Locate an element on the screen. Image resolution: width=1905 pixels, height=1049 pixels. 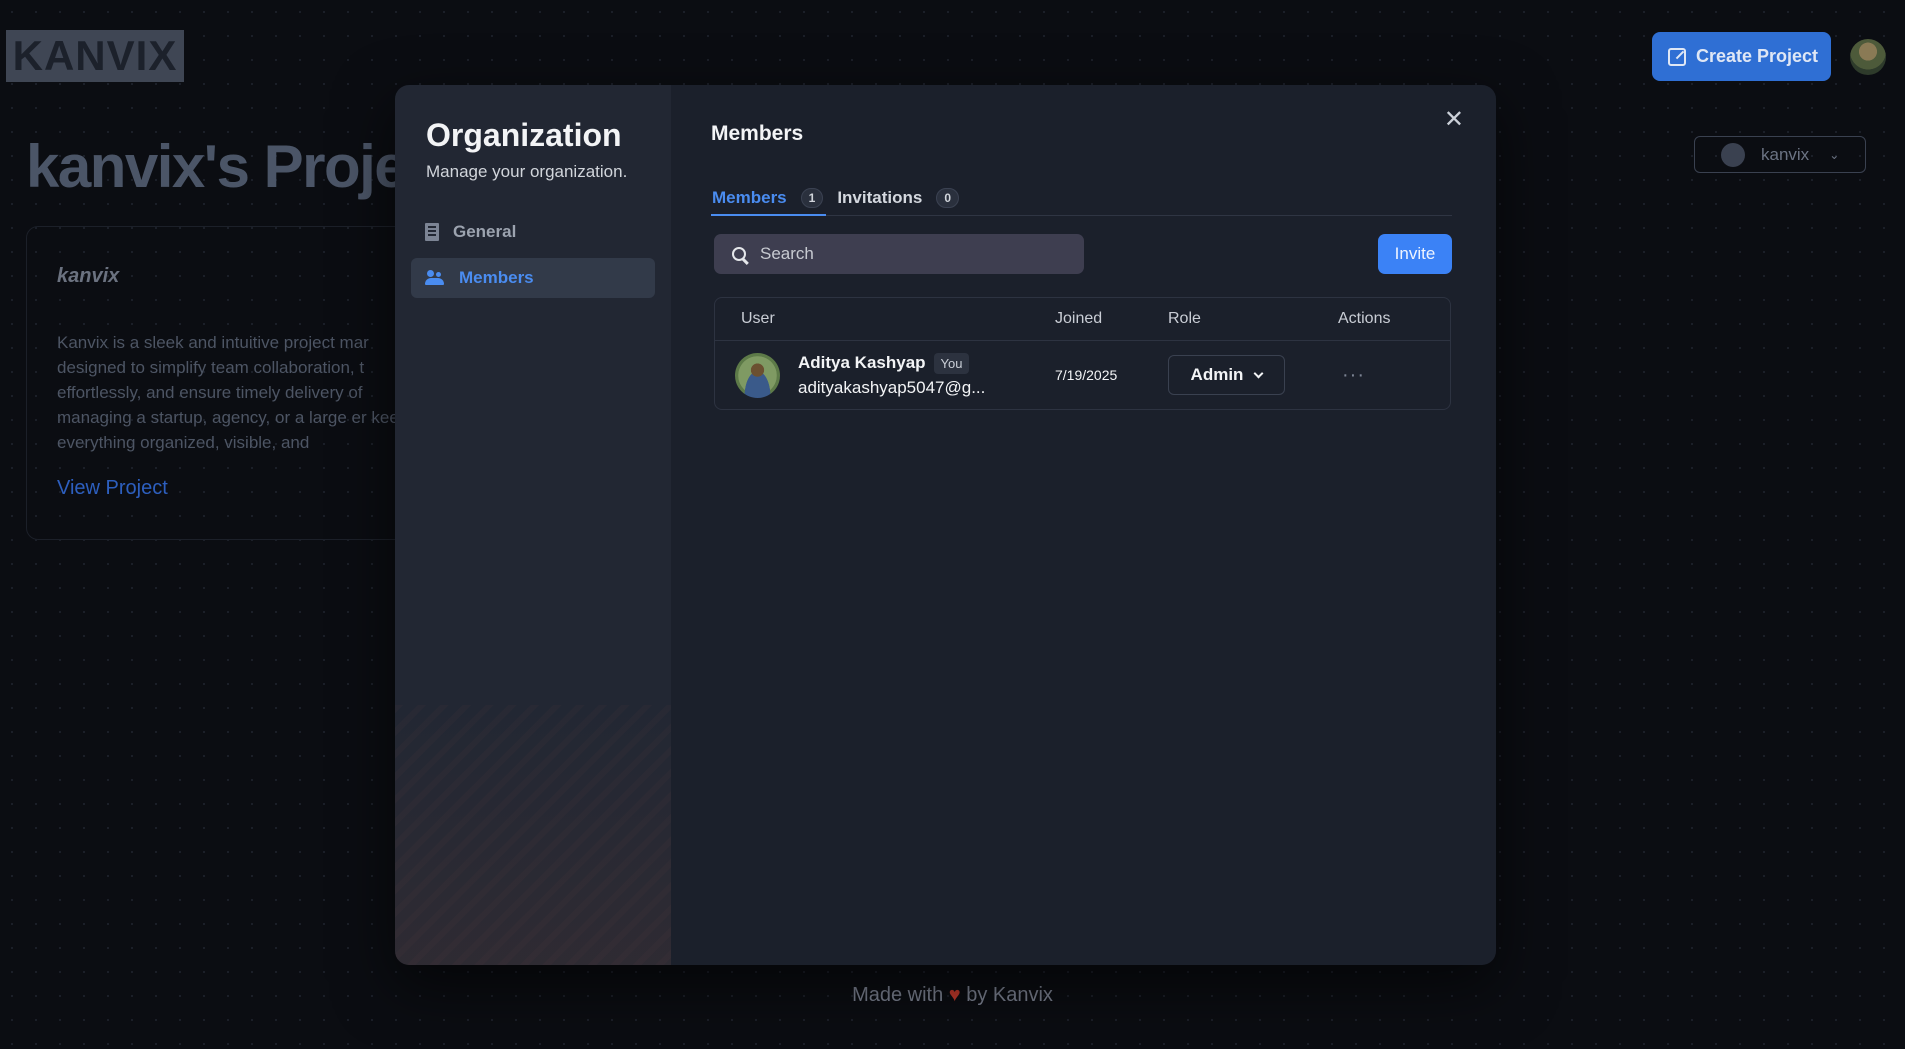
chevron-down-icon: ⌄ is located at coordinates (1834, 154).